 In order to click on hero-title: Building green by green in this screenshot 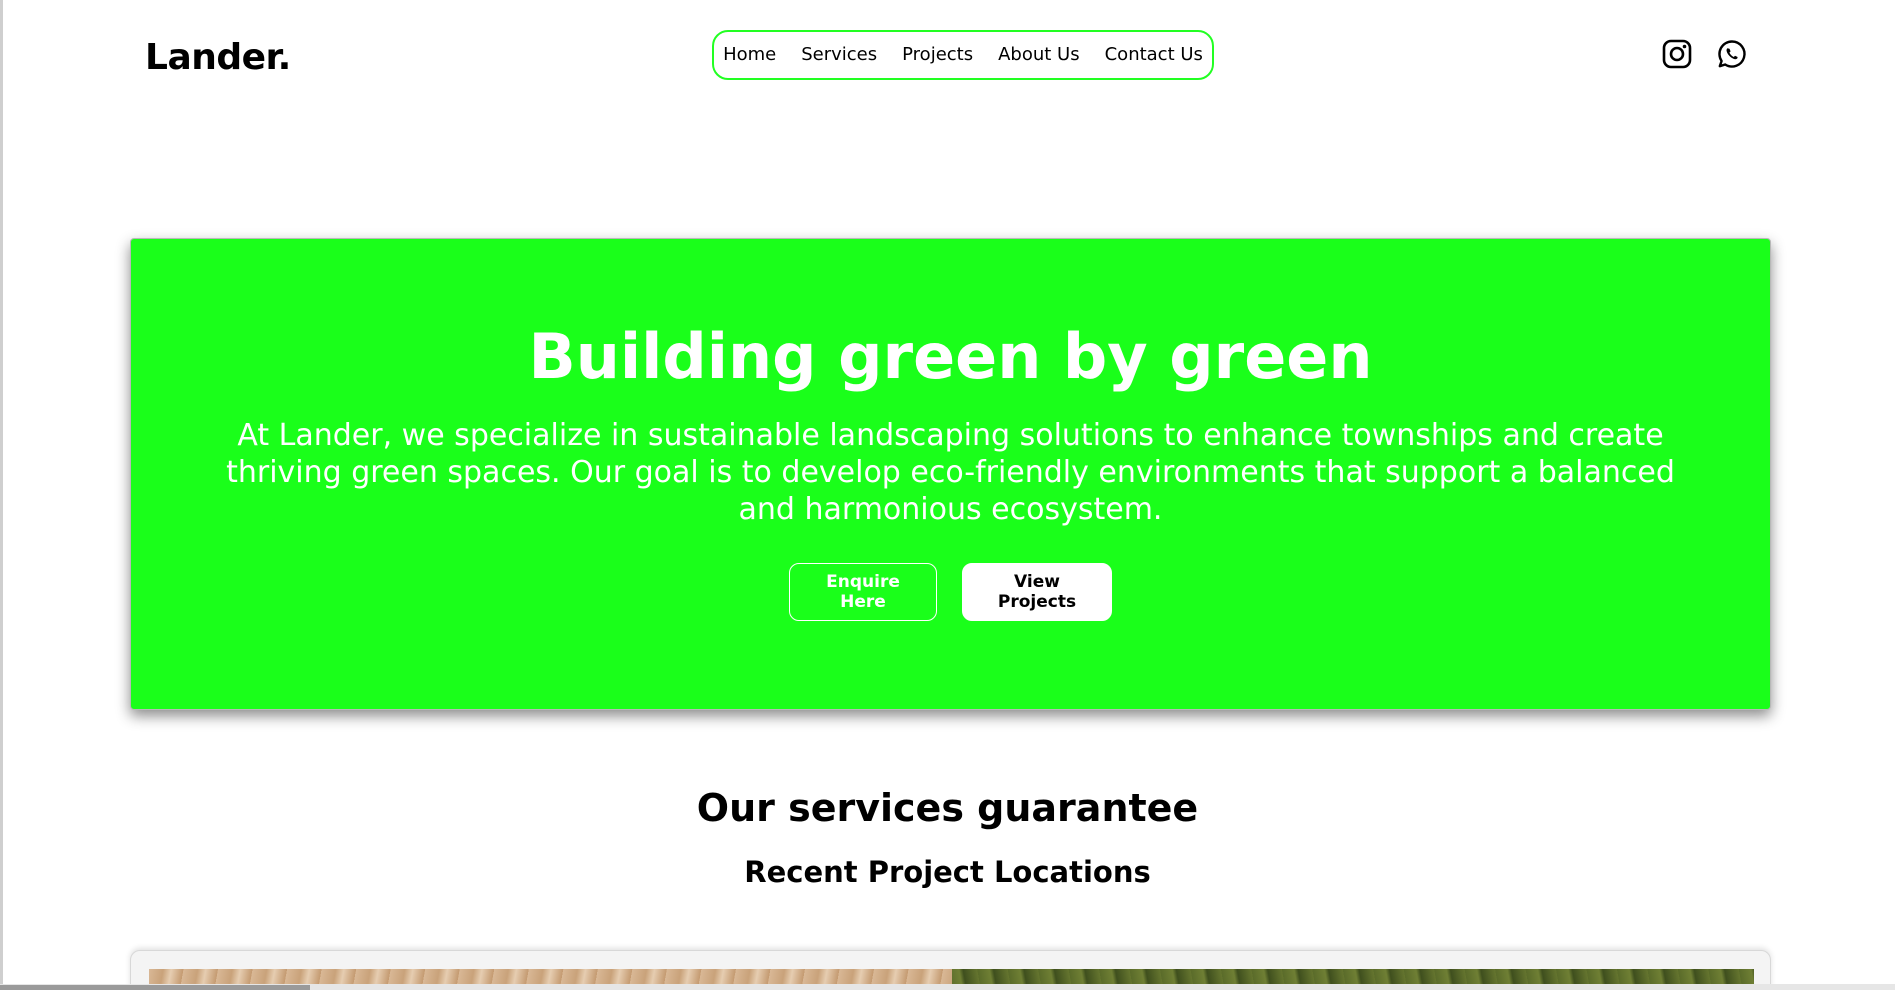, I will do `click(950, 356)`.